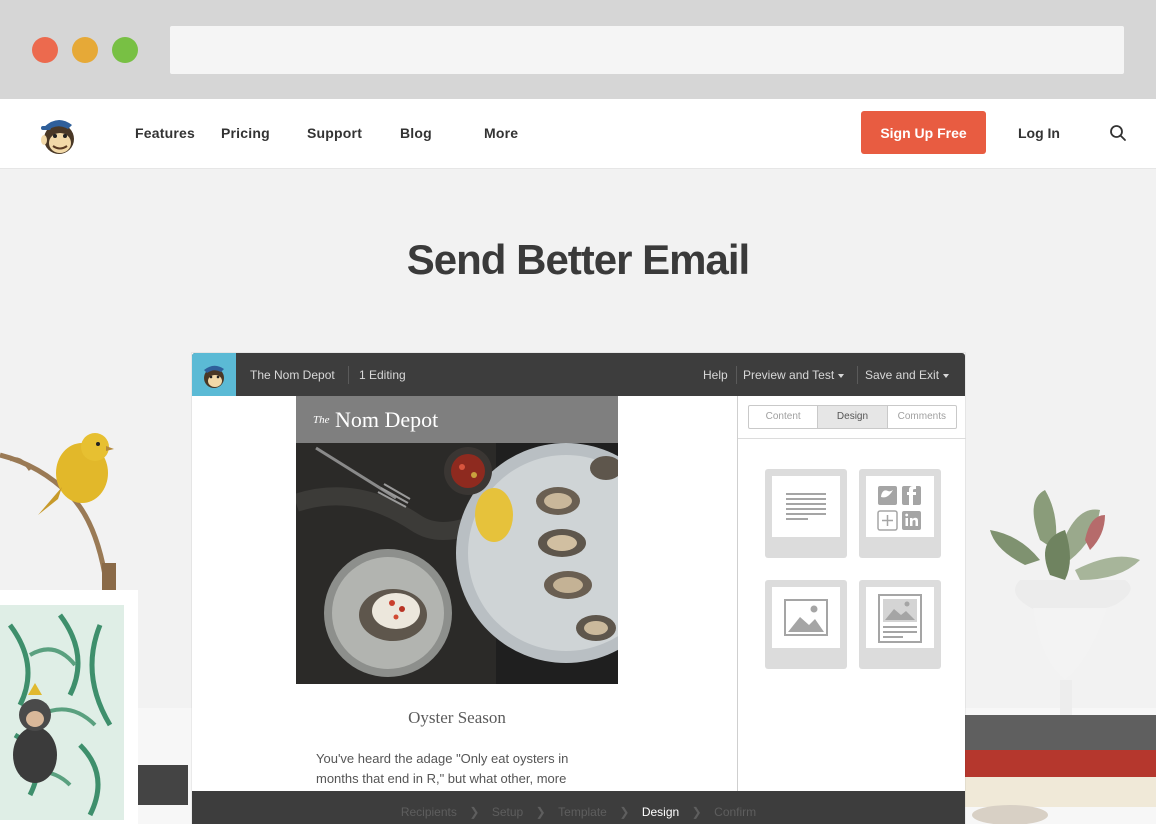  Describe the element at coordinates (94, 628) in the screenshot. I see `bird-and-frame-illustration` at that location.